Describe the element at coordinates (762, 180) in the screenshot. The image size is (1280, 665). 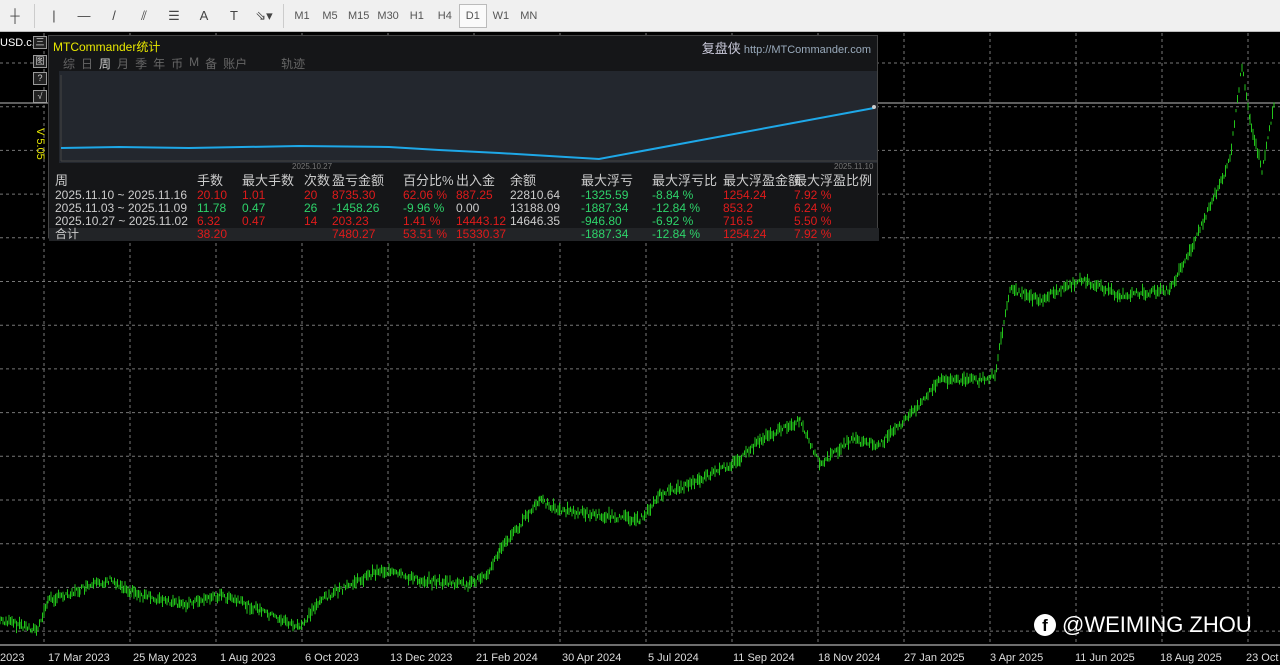
I see `column-header: 最大浮盈金额` at that location.